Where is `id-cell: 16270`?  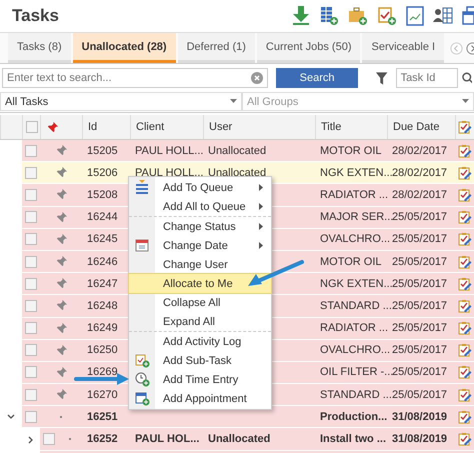 id-cell: 16270 is located at coordinates (102, 394).